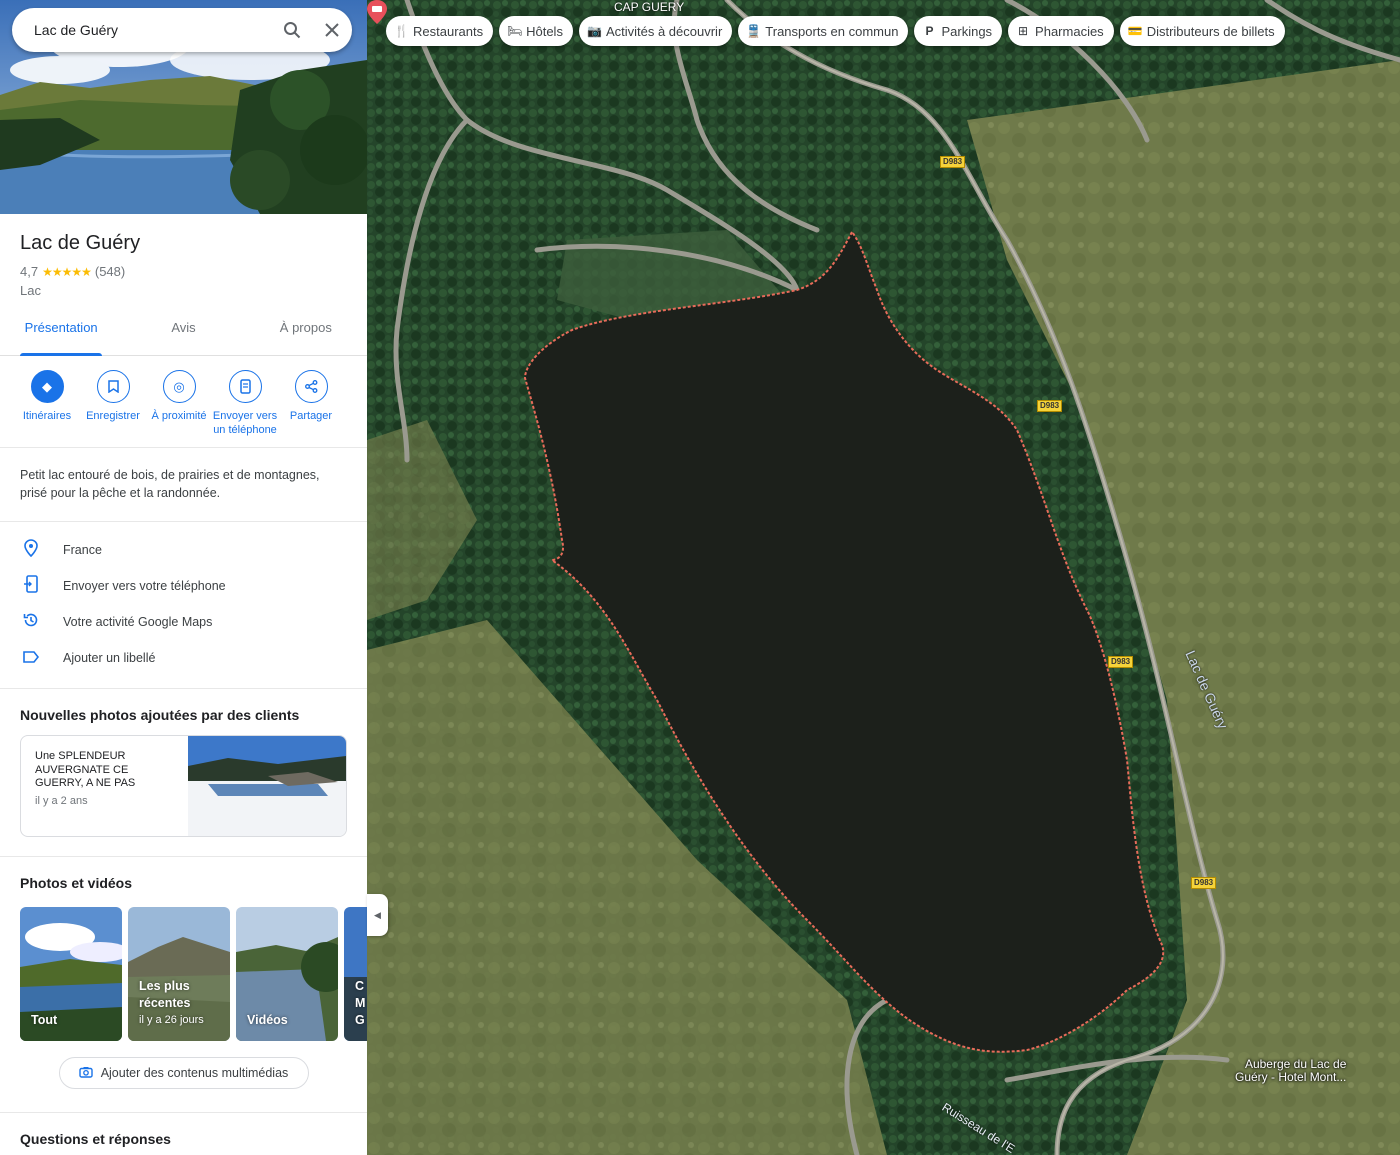 This screenshot has width=1400, height=1155. What do you see at coordinates (245, 408) in the screenshot?
I see `send-to-phone-button: Envoyer vers un téléphone` at bounding box center [245, 408].